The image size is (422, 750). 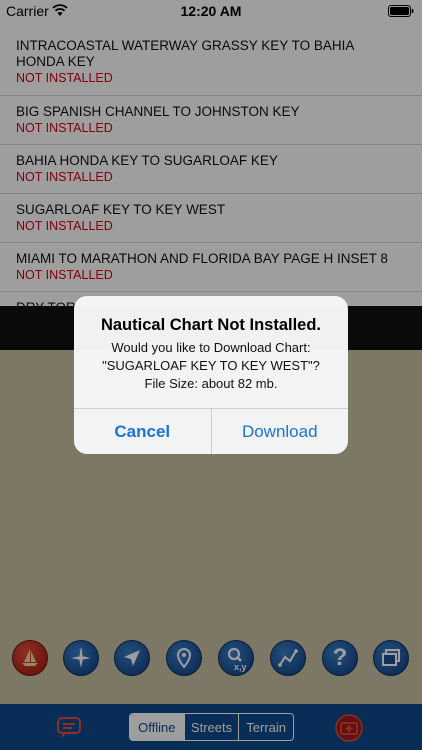 I want to click on cancel-button: Cancel, so click(x=143, y=431).